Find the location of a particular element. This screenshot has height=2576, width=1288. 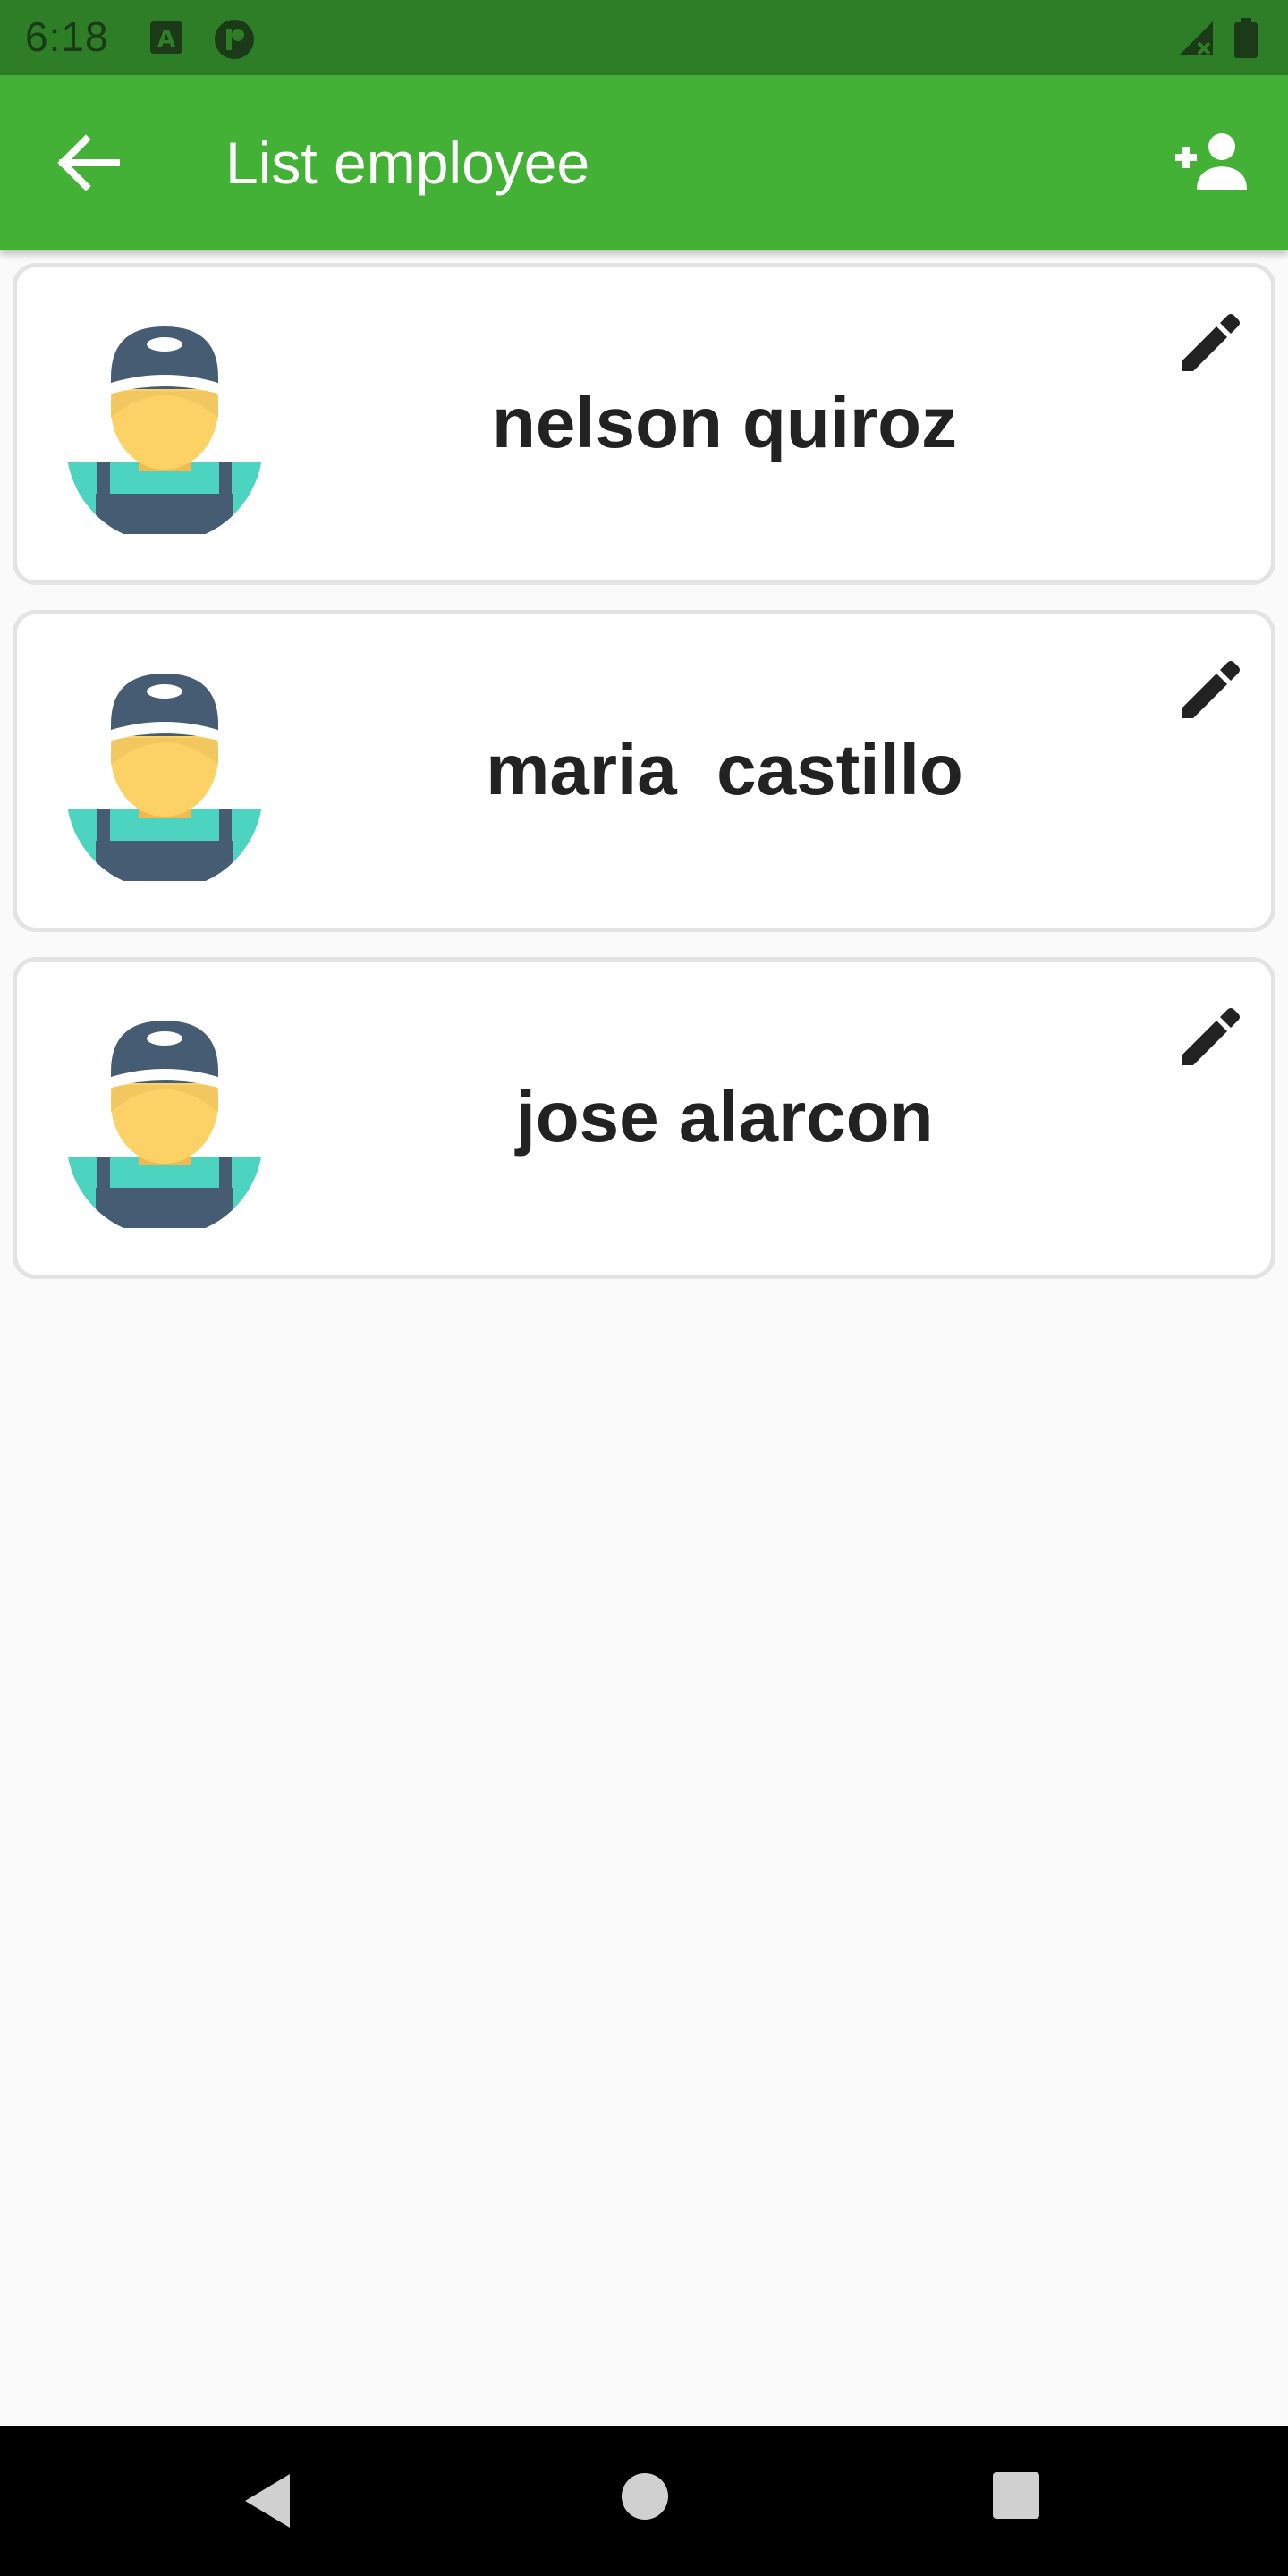

employee-card: maria castillo is located at coordinates (644, 771).